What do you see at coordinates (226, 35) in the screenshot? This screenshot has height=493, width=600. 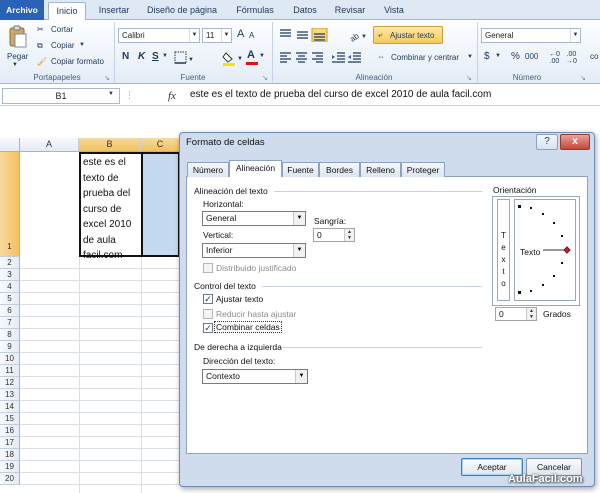 I see `font-size-dropdown-icon: ▼` at bounding box center [226, 35].